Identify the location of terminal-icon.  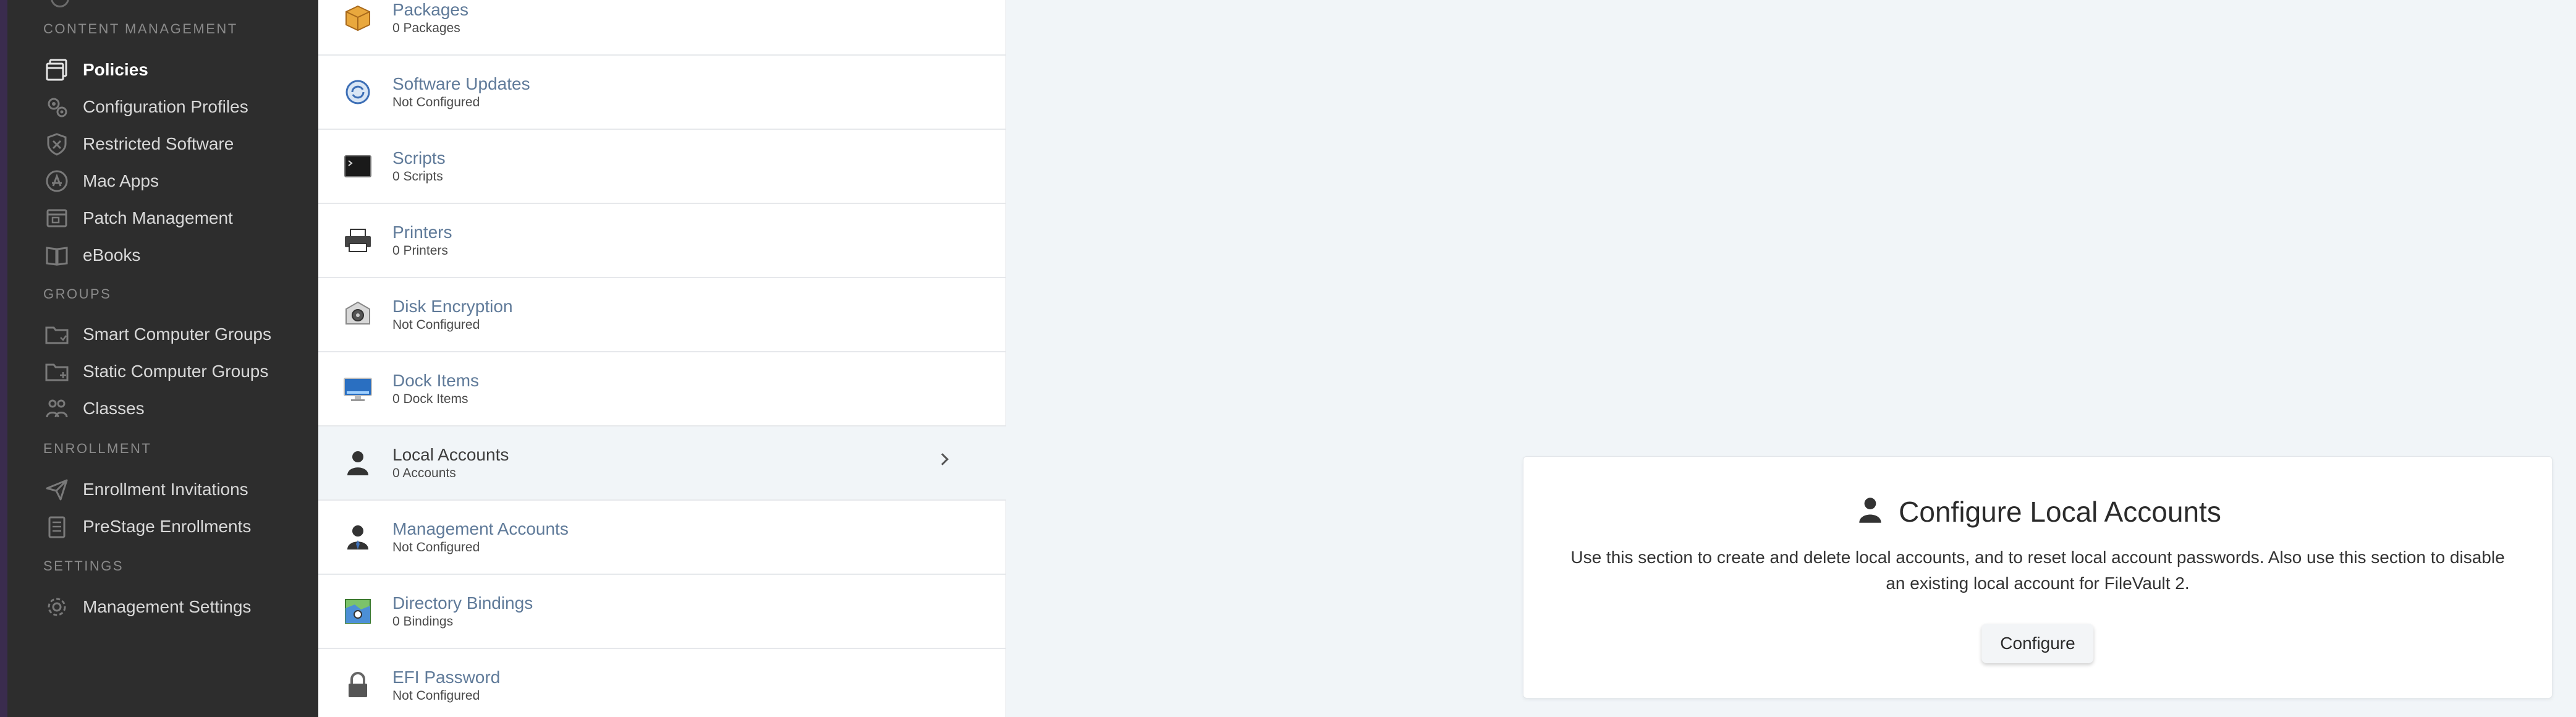
(358, 166).